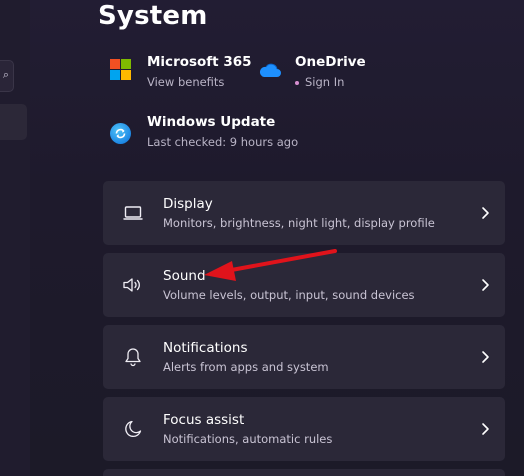  Describe the element at coordinates (153, 16) in the screenshot. I see `page-title: System` at that location.